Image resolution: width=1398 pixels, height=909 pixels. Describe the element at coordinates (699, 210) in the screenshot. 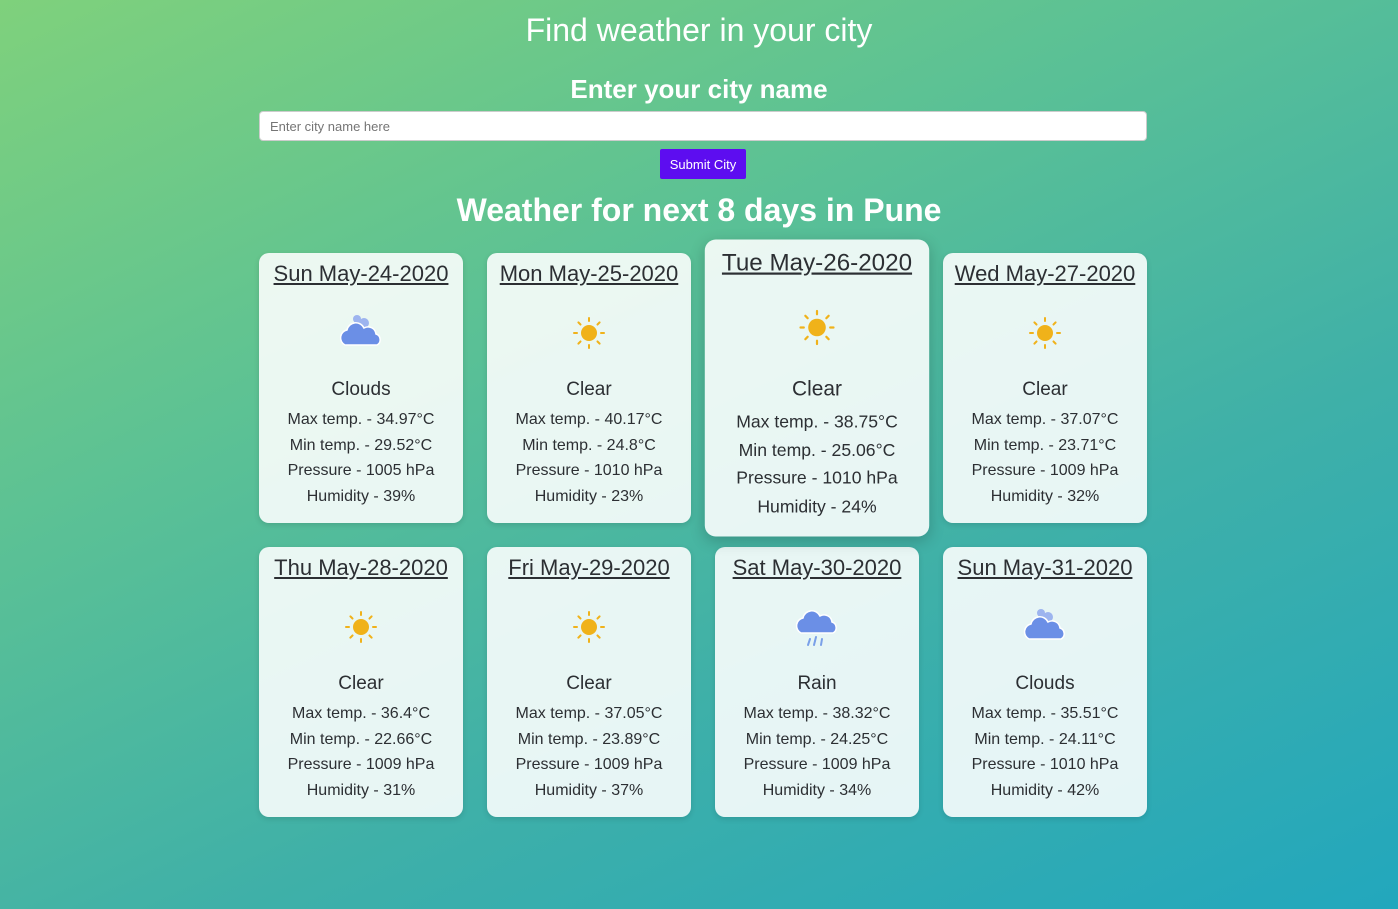

I see `forecast-title: Weather for next 8 days in Pune` at that location.